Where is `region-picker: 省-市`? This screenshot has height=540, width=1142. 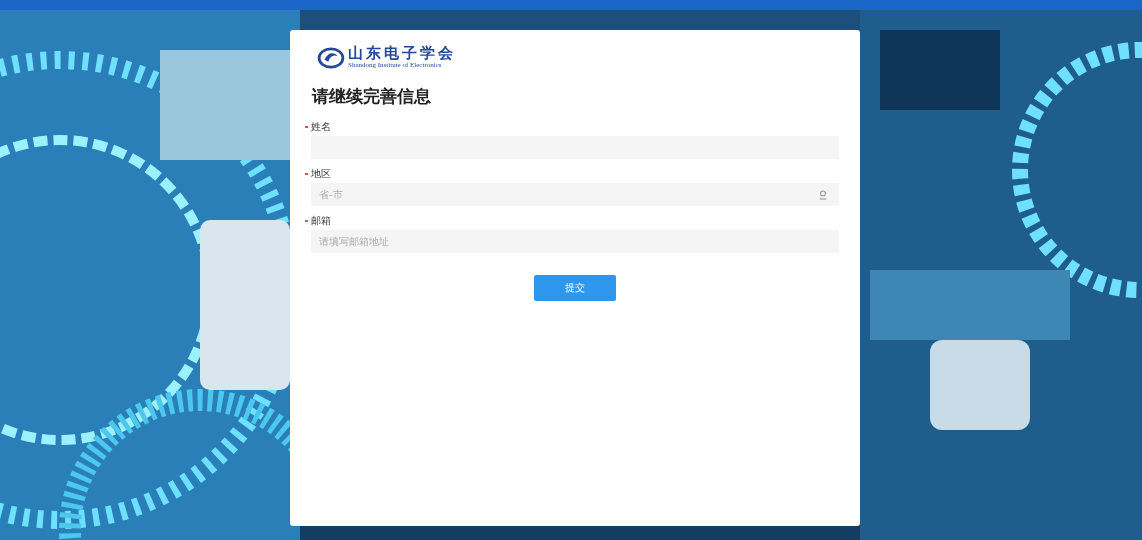 region-picker: 省-市 is located at coordinates (575, 195).